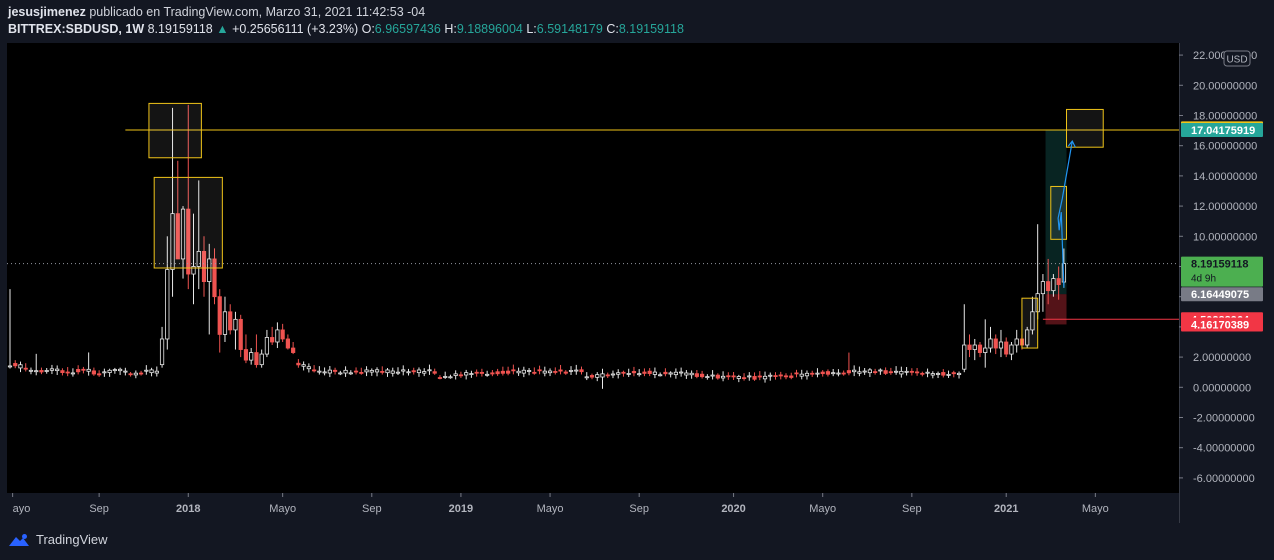 The width and height of the screenshot is (1274, 560). What do you see at coordinates (1225, 116) in the screenshot?
I see `y-tick-label: 18.00000000` at bounding box center [1225, 116].